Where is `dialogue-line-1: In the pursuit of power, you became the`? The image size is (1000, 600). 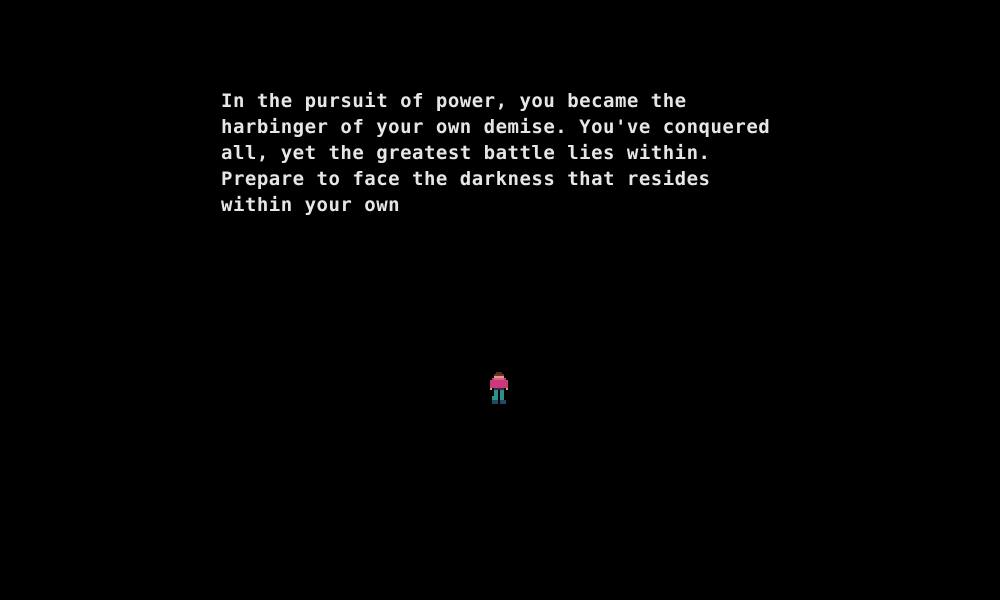
dialogue-line-1: In the pursuit of power, you became the is located at coordinates (454, 101).